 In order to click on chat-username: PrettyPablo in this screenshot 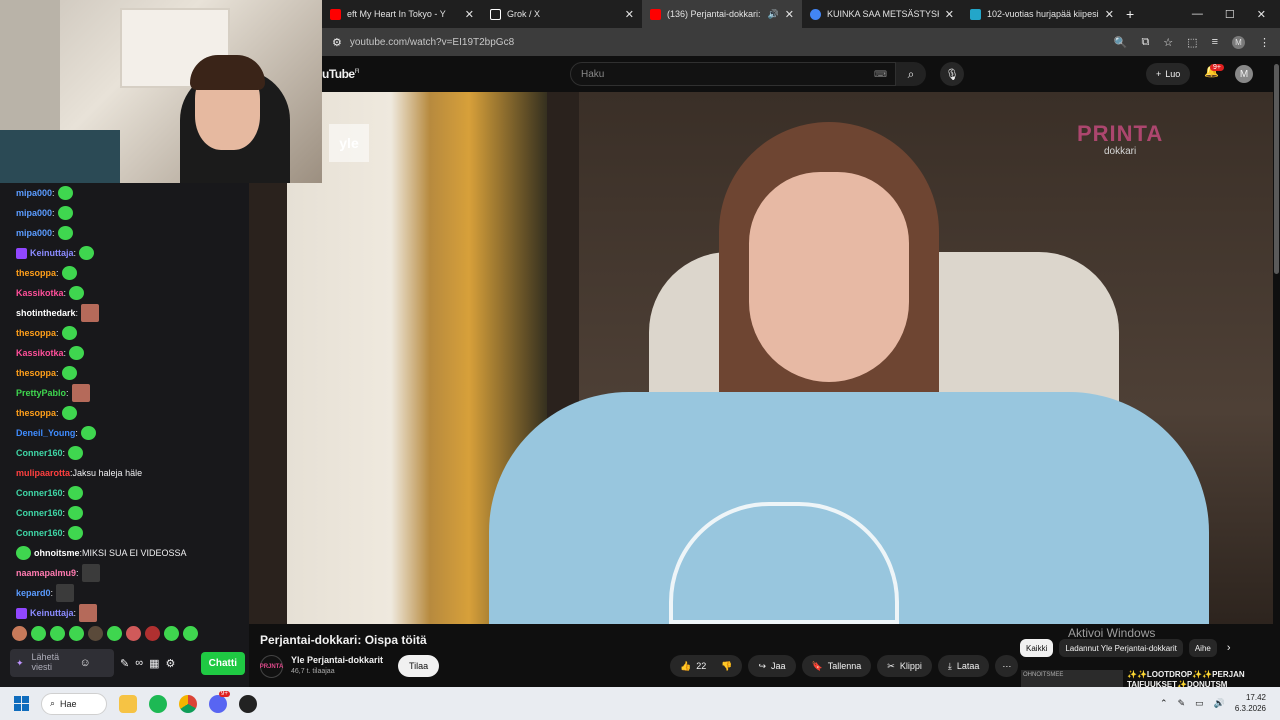, I will do `click(41, 393)`.